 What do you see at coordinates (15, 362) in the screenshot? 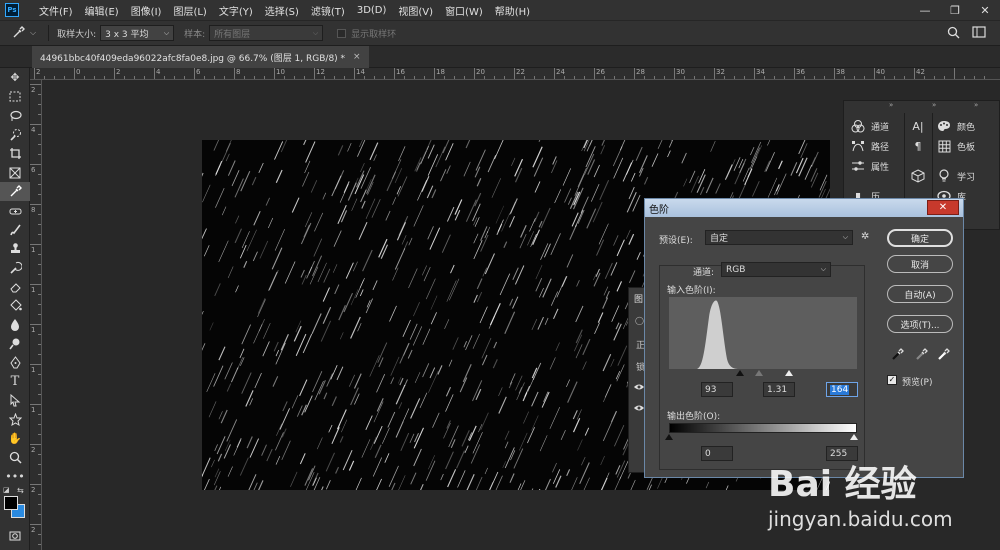
I see `pen-tool-icon` at bounding box center [15, 362].